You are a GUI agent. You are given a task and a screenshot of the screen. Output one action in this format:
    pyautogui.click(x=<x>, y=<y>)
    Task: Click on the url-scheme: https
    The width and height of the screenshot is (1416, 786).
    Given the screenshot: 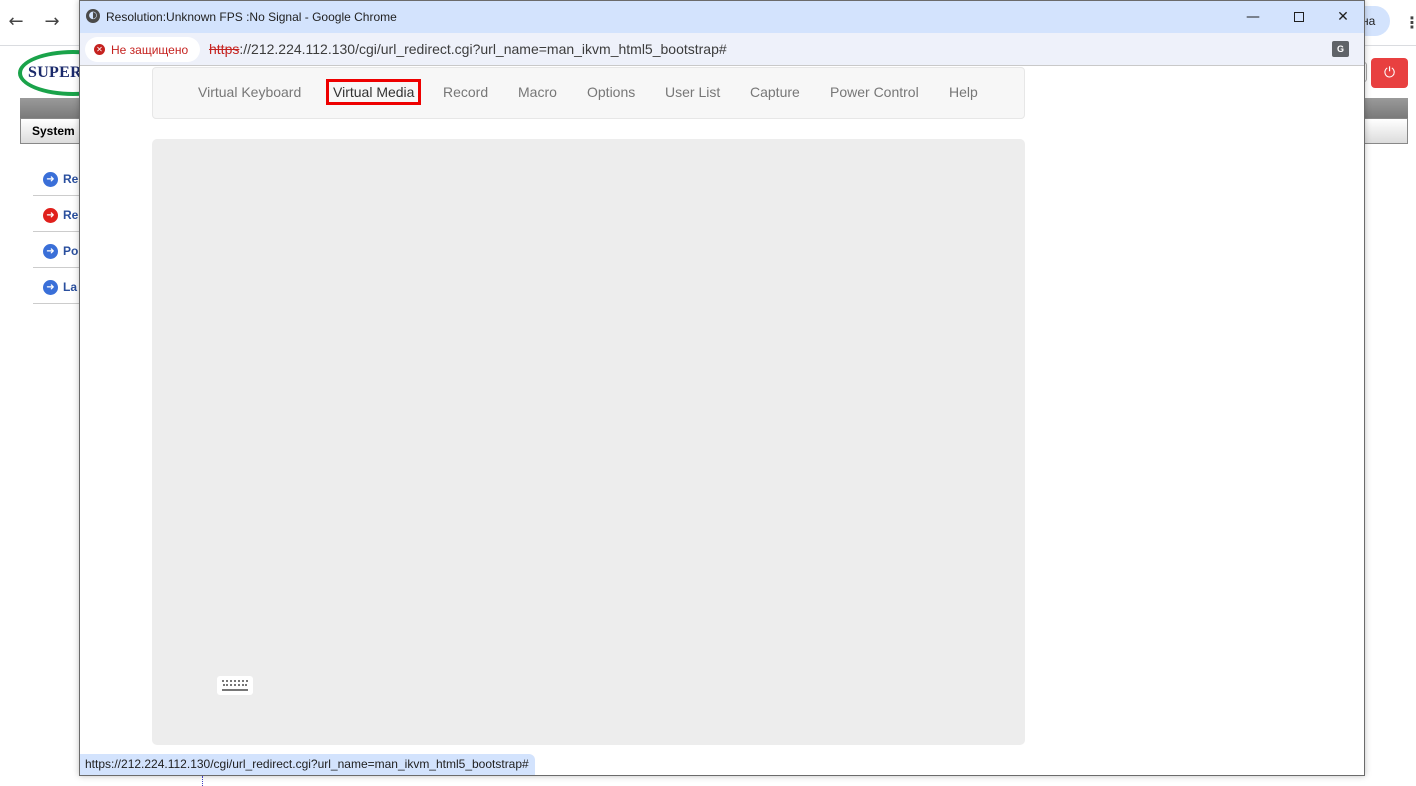 What is the action you would take?
    pyautogui.click(x=224, y=49)
    